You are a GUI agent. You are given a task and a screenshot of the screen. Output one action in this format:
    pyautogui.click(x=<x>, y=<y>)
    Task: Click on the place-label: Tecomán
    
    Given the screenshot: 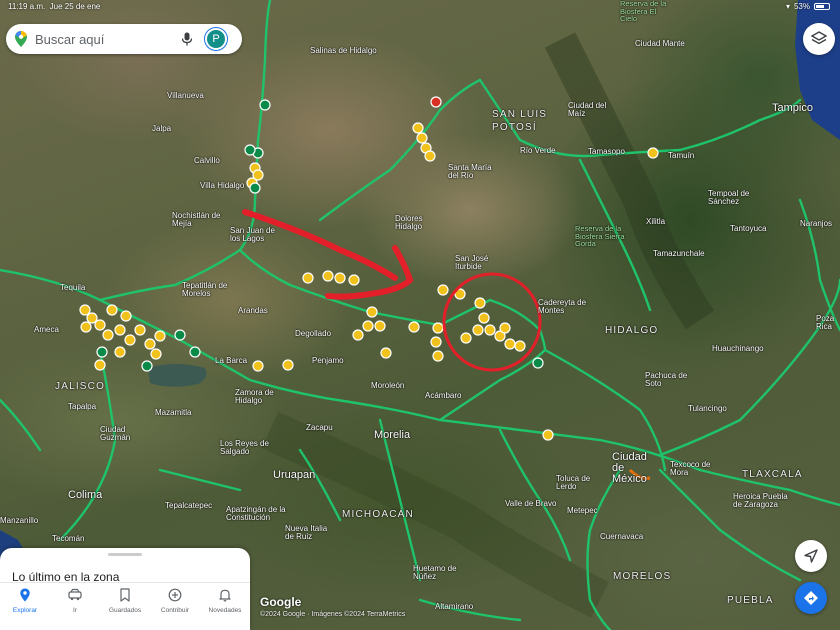 What is the action you would take?
    pyautogui.click(x=68, y=538)
    